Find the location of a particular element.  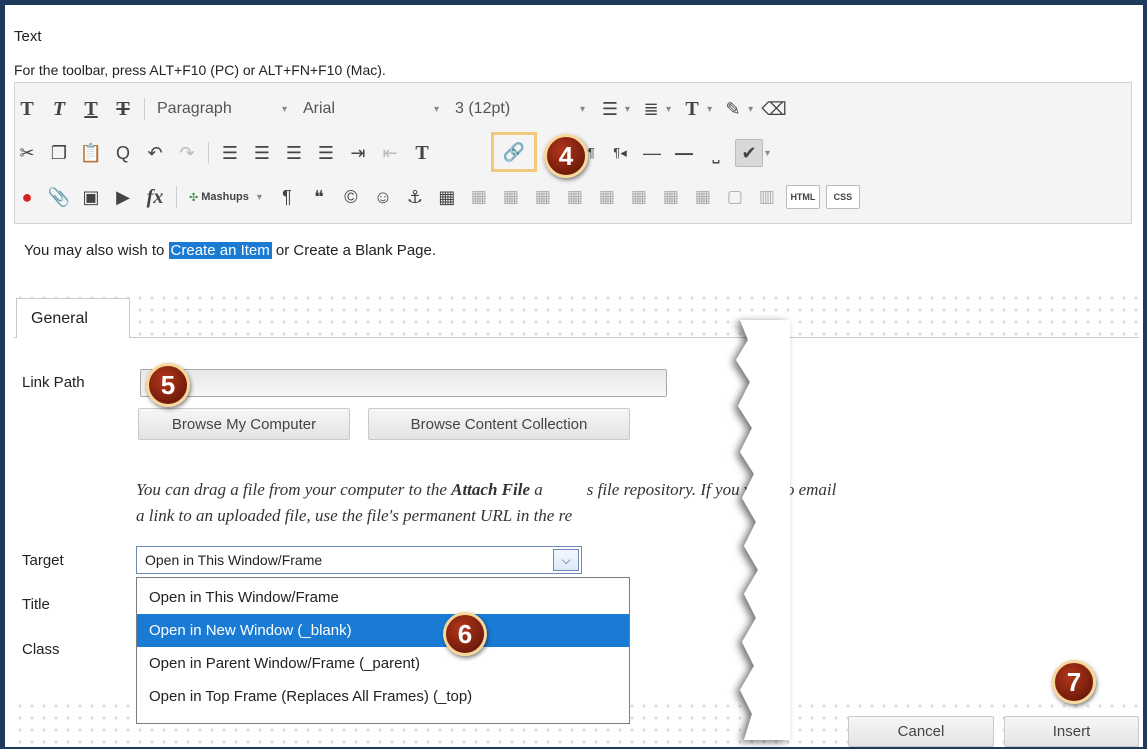

cut-icon: ✂ is located at coordinates (27, 153).